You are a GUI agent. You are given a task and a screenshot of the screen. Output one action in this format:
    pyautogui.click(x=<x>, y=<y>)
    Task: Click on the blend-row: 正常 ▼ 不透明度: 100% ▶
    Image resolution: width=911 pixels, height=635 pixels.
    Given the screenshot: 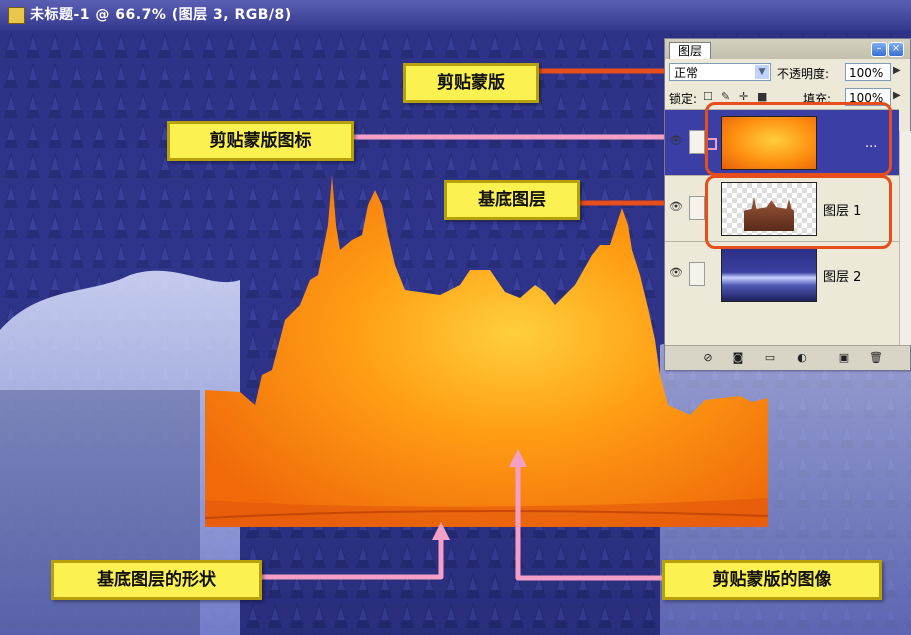 What is the action you would take?
    pyautogui.click(x=787, y=73)
    